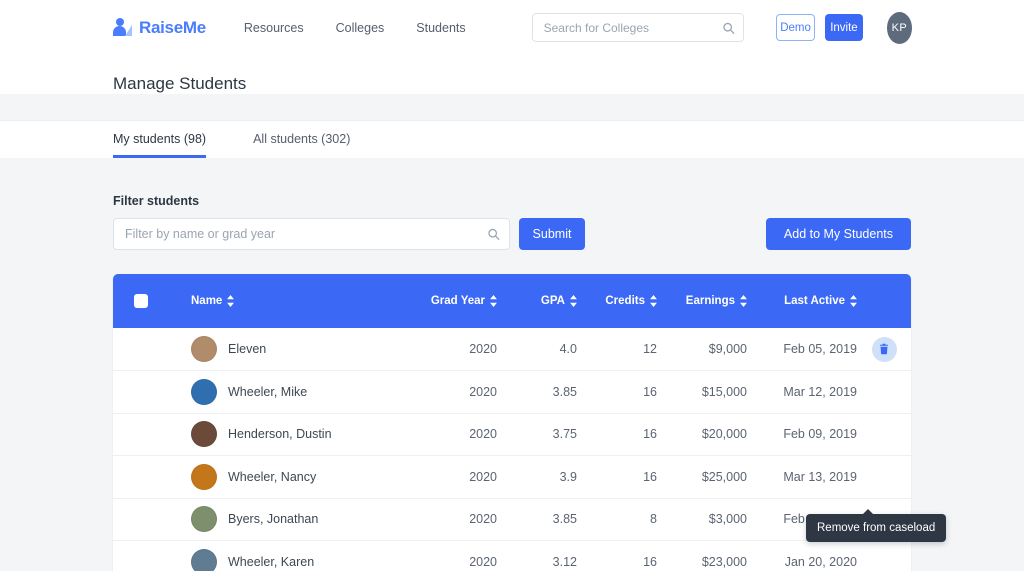  Describe the element at coordinates (247, 349) in the screenshot. I see `student-name: Eleven` at that location.